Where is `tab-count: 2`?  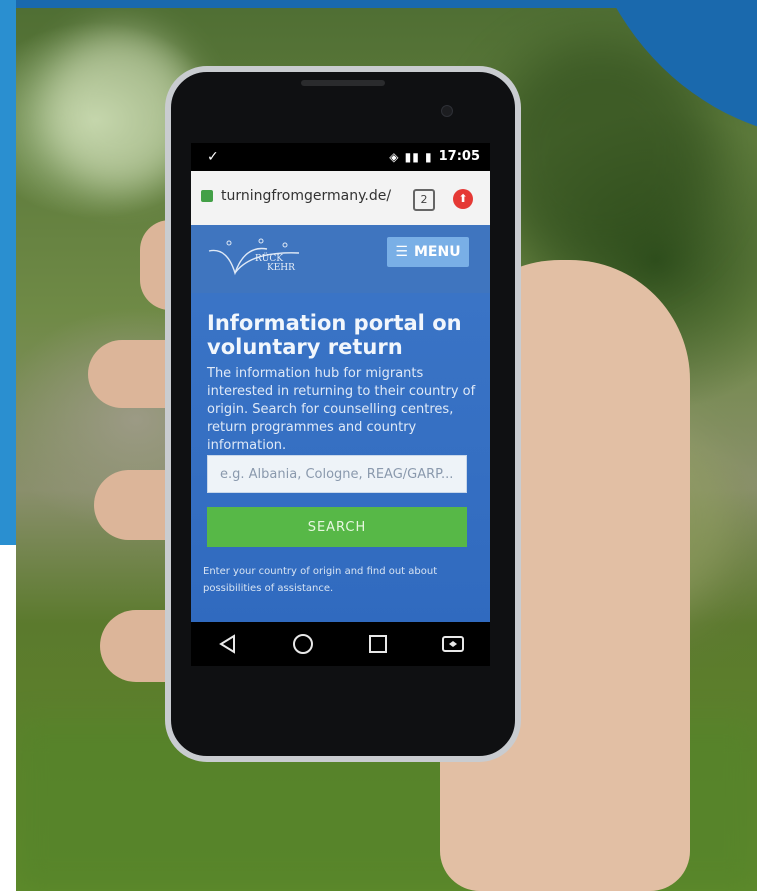 tab-count: 2 is located at coordinates (424, 199).